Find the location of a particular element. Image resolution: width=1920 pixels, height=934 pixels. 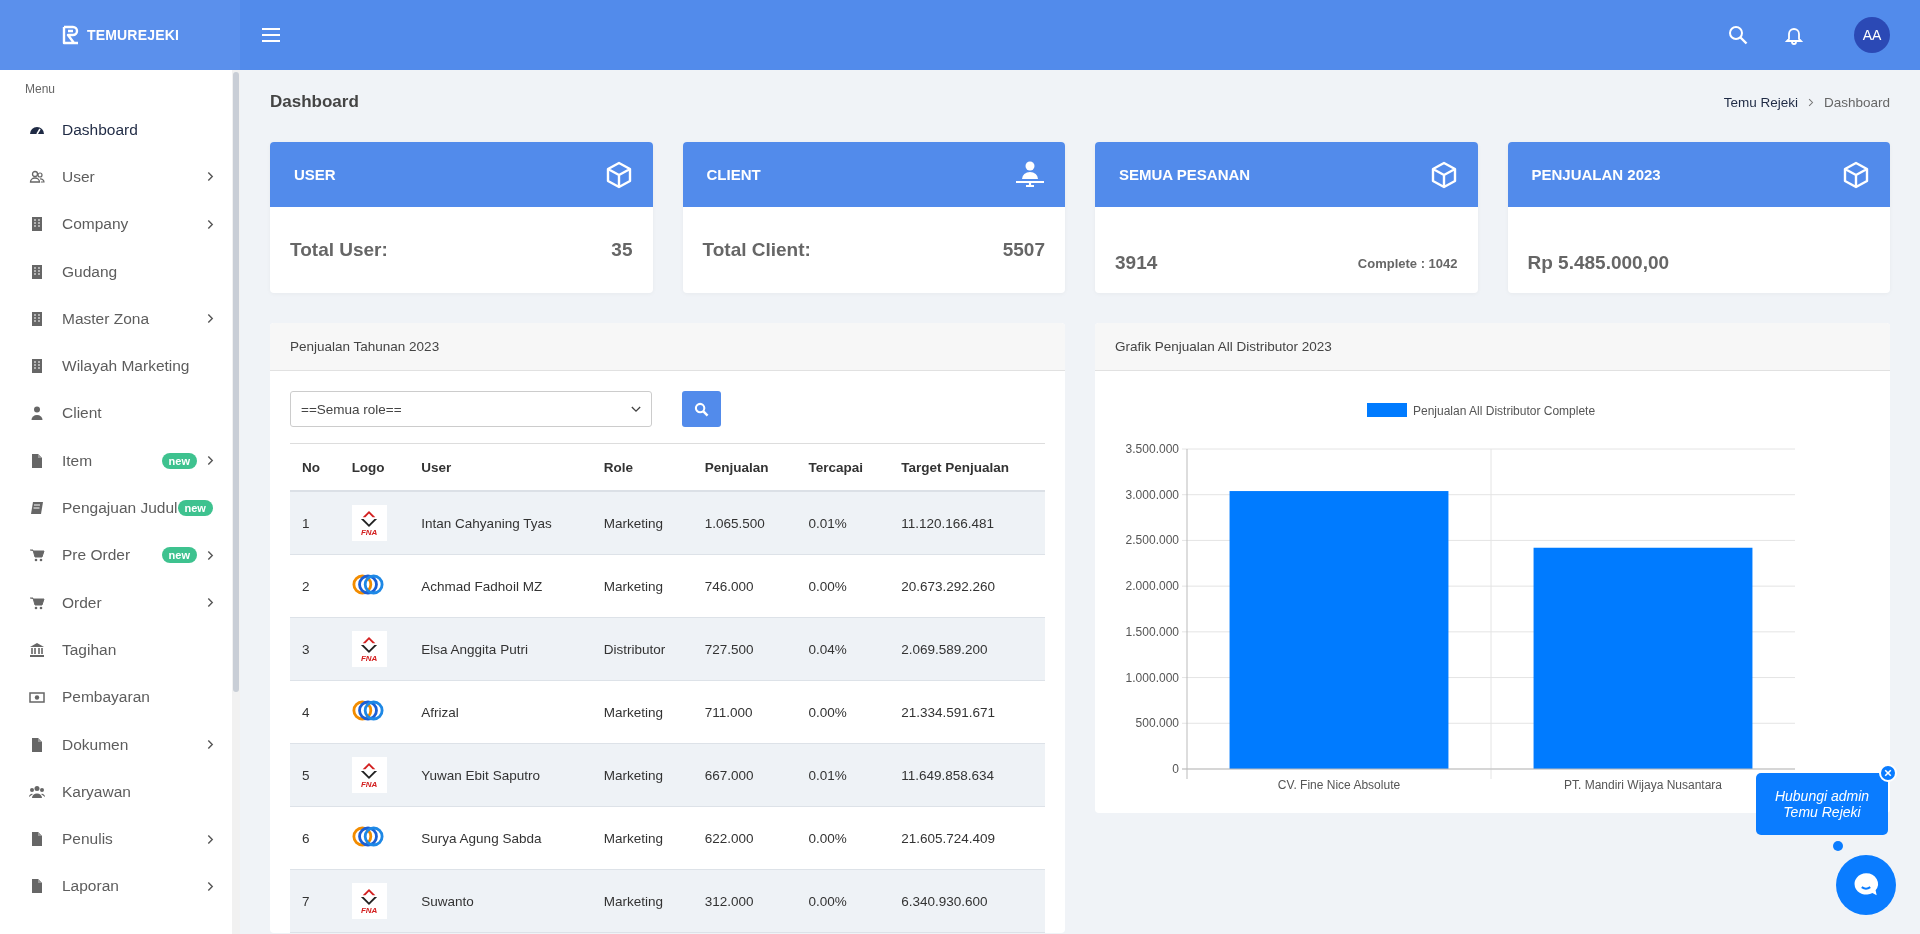

cart-icon is located at coordinates (37, 602).